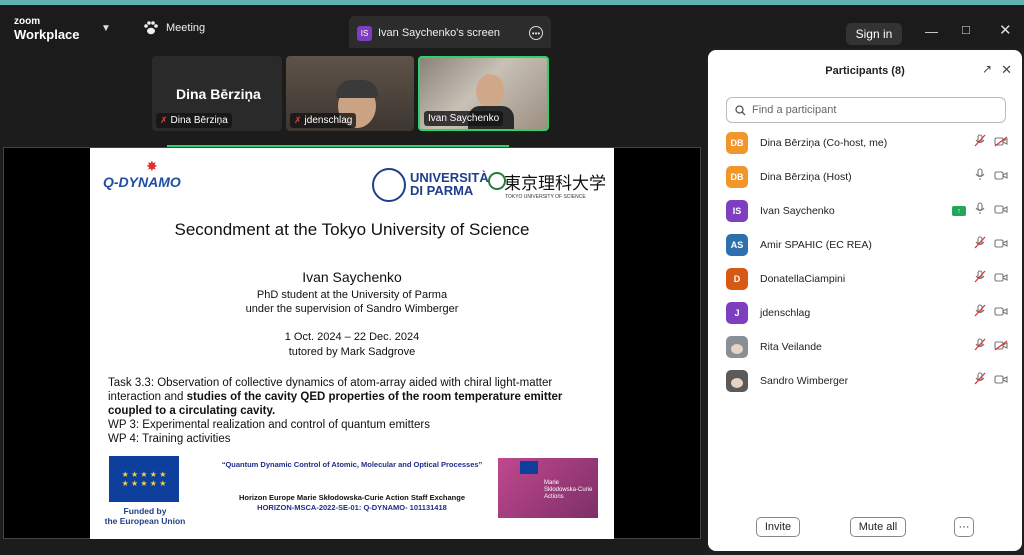 The image size is (1024, 555). I want to click on sharer-avatar: IS, so click(364, 33).